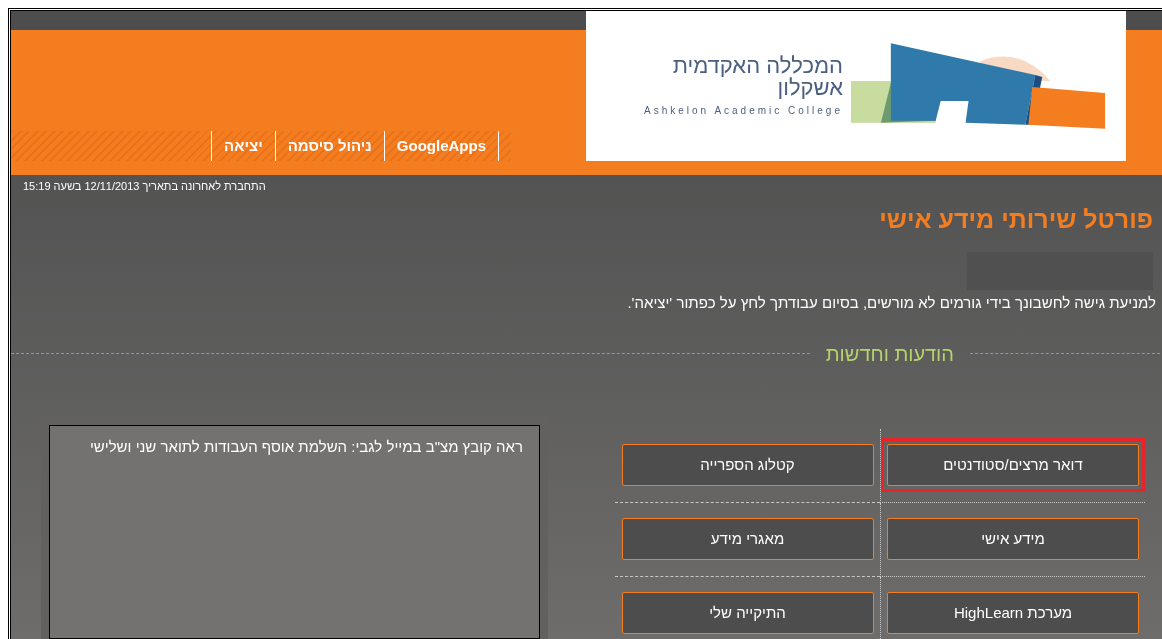  What do you see at coordinates (747, 465) in the screenshot?
I see `service-button: קטלוג הספרייה` at bounding box center [747, 465].